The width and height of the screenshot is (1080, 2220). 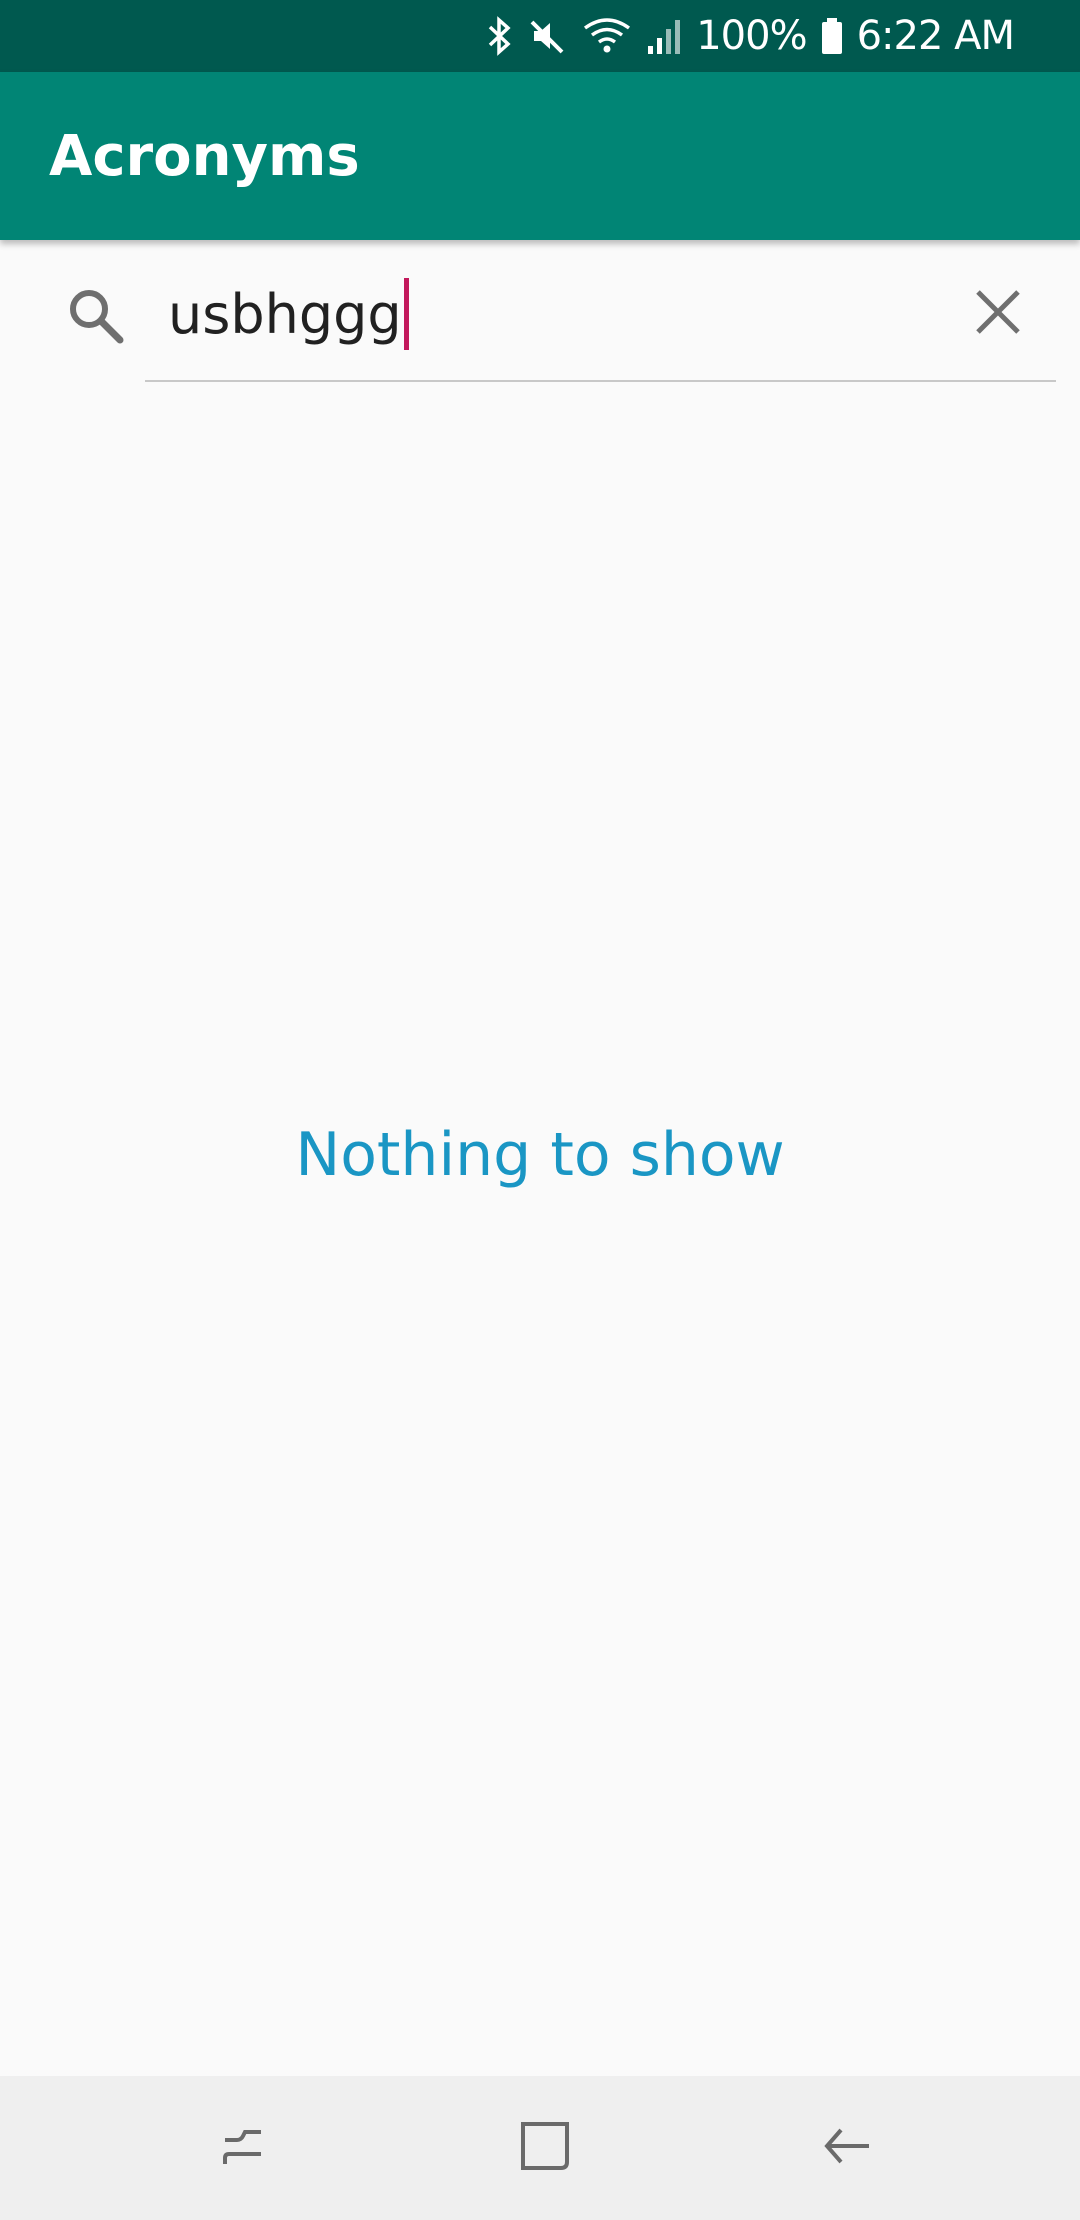 What do you see at coordinates (607, 36) in the screenshot?
I see `wifi-icon` at bounding box center [607, 36].